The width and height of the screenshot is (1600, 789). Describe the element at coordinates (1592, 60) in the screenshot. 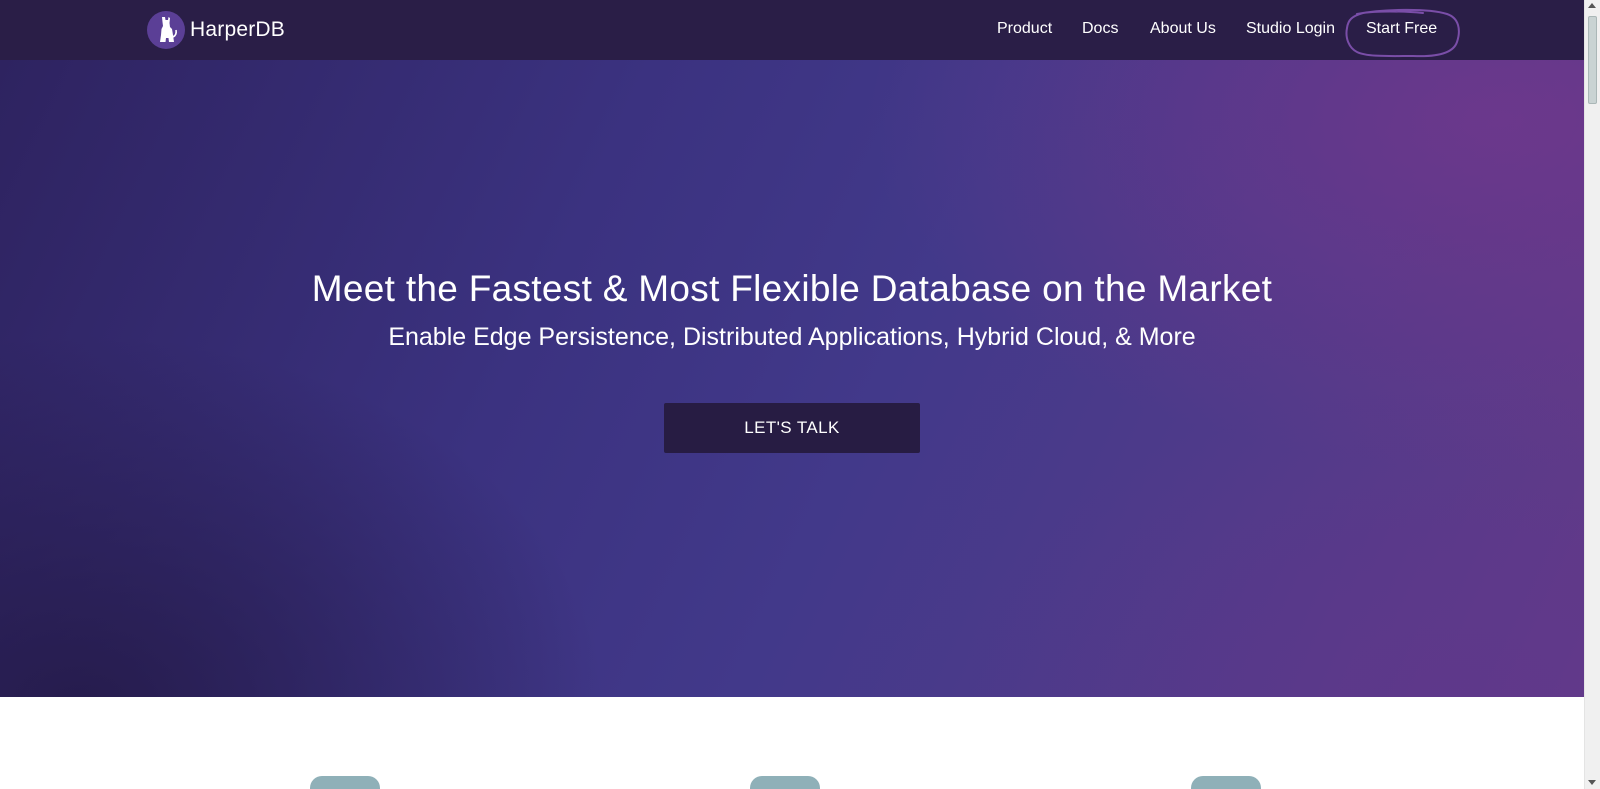

I see `scrollbar-thumb` at that location.